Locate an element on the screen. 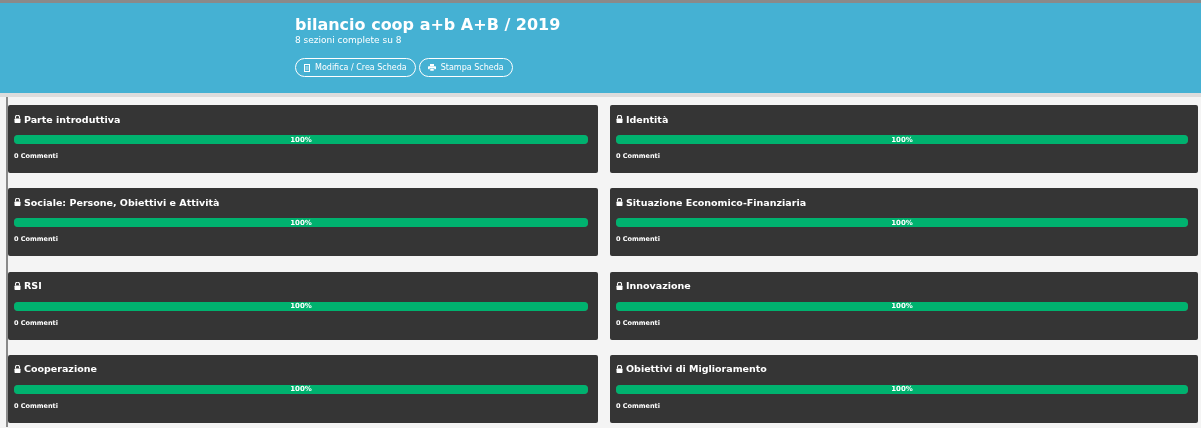 This screenshot has width=1201, height=428. section-title: Situazione Economico-Finanziaria is located at coordinates (716, 202).